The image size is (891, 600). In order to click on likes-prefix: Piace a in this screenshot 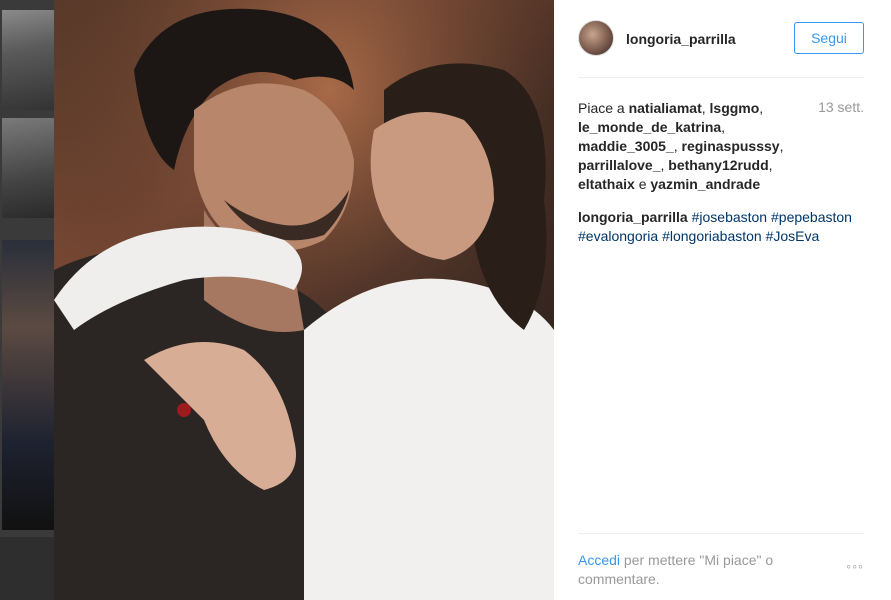, I will do `click(601, 108)`.